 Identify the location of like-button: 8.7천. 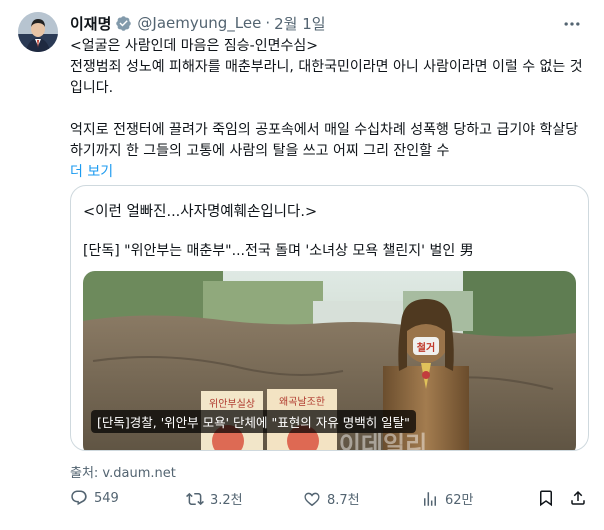
(331, 498).